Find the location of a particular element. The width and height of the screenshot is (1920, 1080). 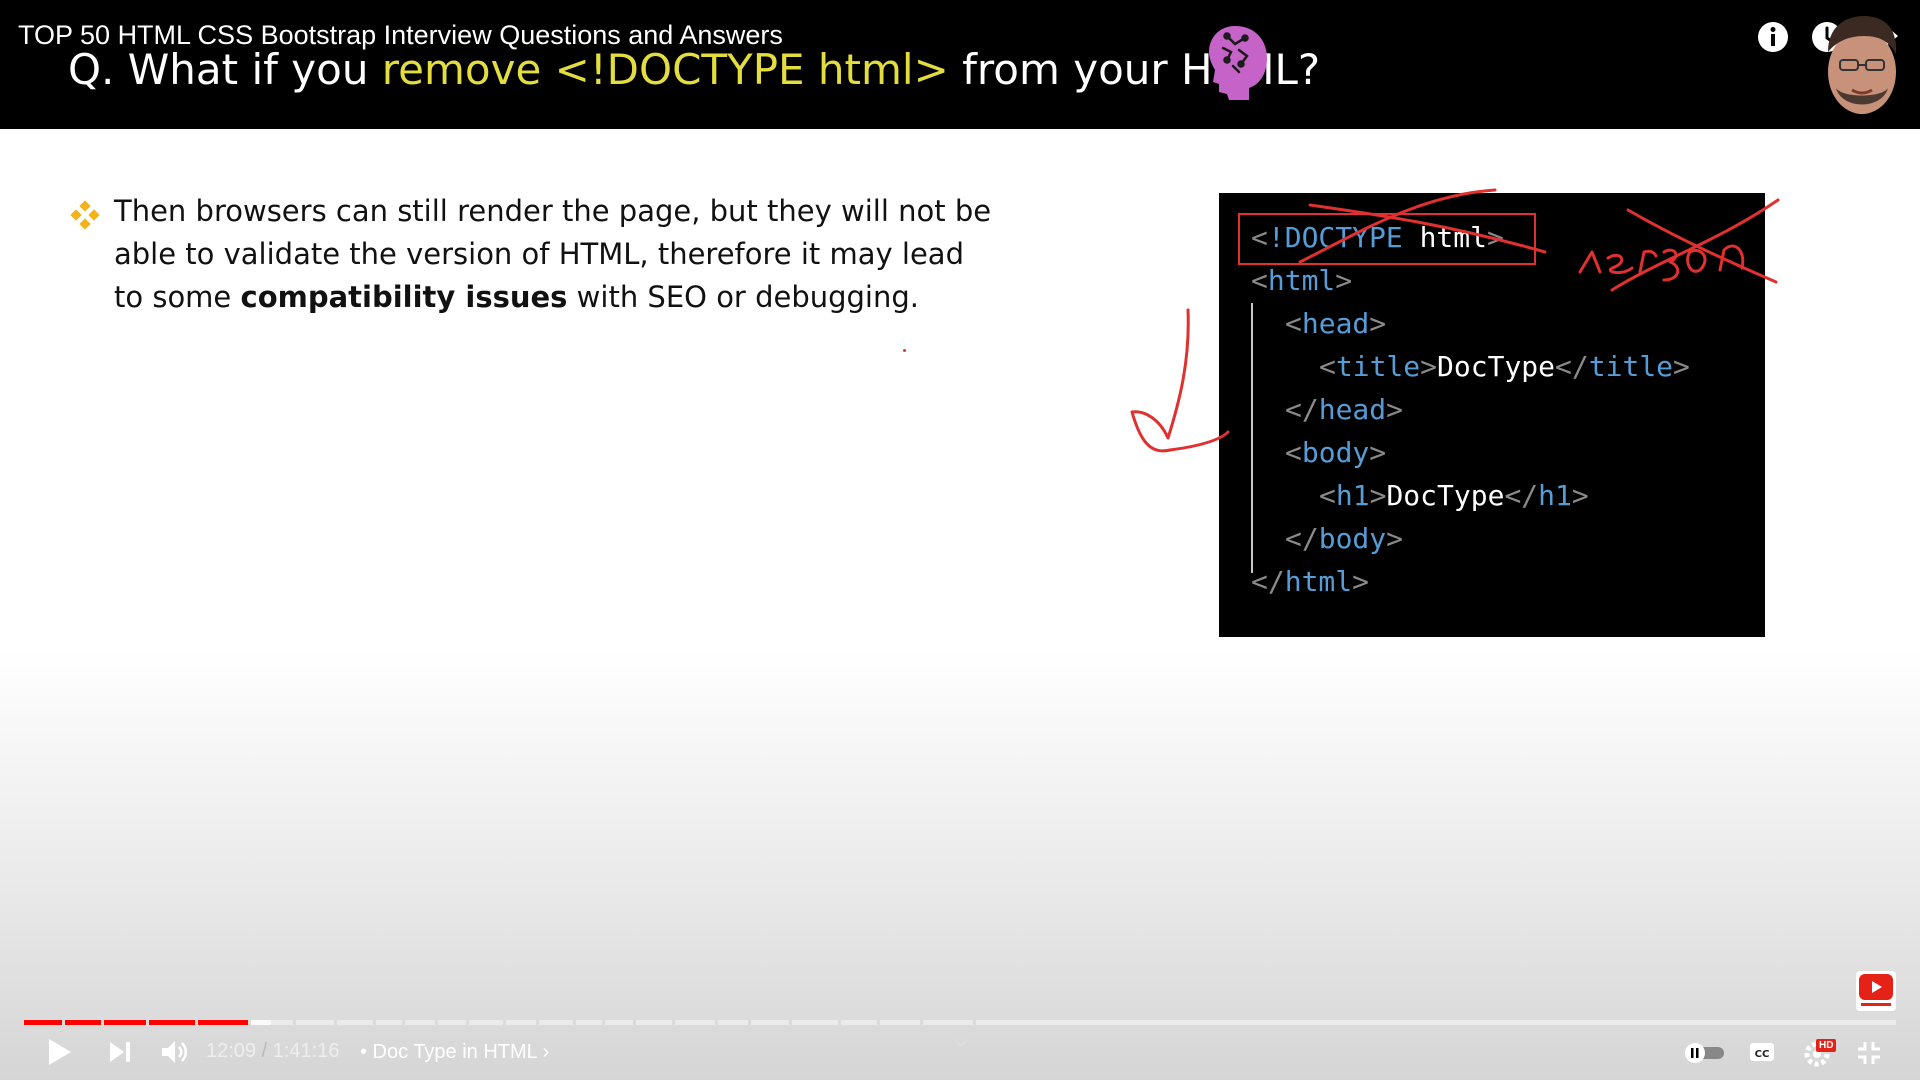

brain-icon is located at coordinates (1238, 63).